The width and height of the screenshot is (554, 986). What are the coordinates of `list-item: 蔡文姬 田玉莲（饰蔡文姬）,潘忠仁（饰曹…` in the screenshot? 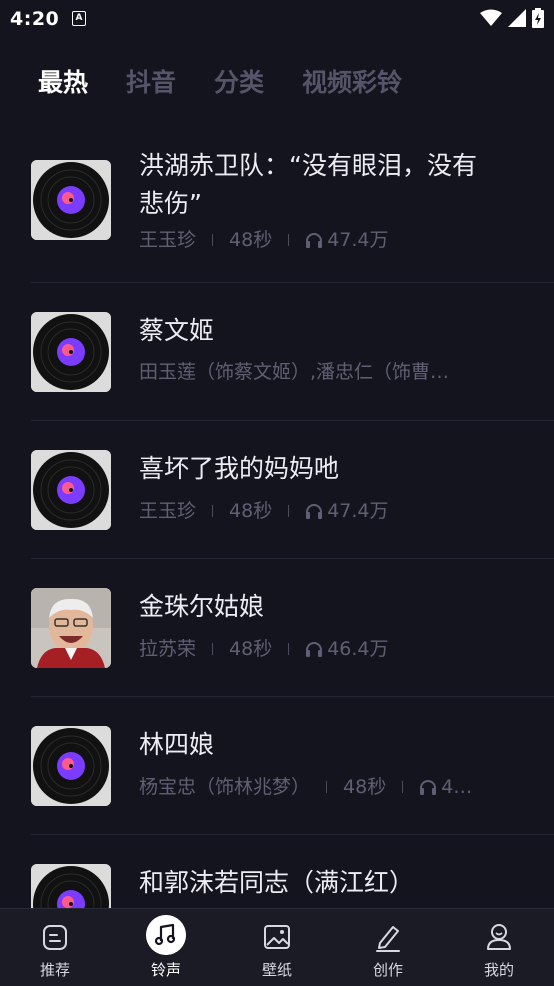 It's located at (277, 352).